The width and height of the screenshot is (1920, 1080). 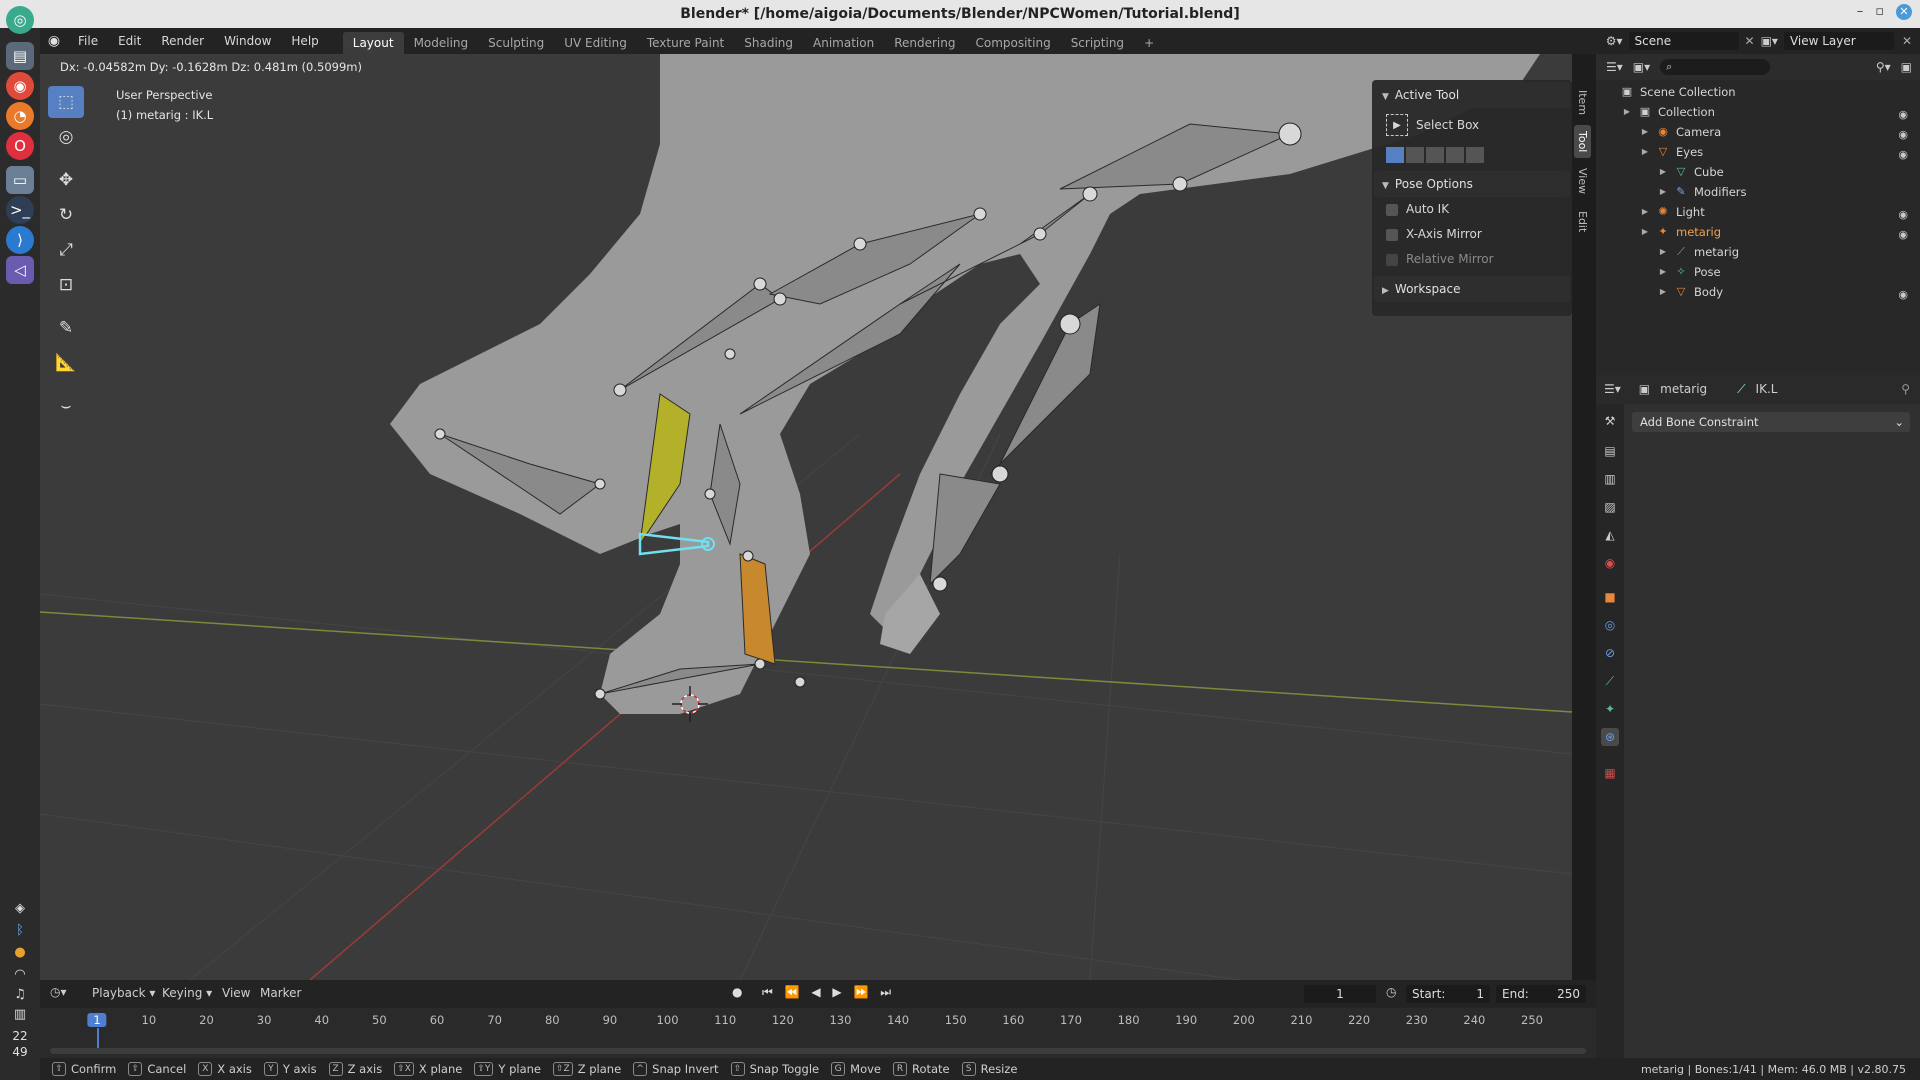 What do you see at coordinates (1905, 389) in the screenshot?
I see `pin-icon: ⚲` at bounding box center [1905, 389].